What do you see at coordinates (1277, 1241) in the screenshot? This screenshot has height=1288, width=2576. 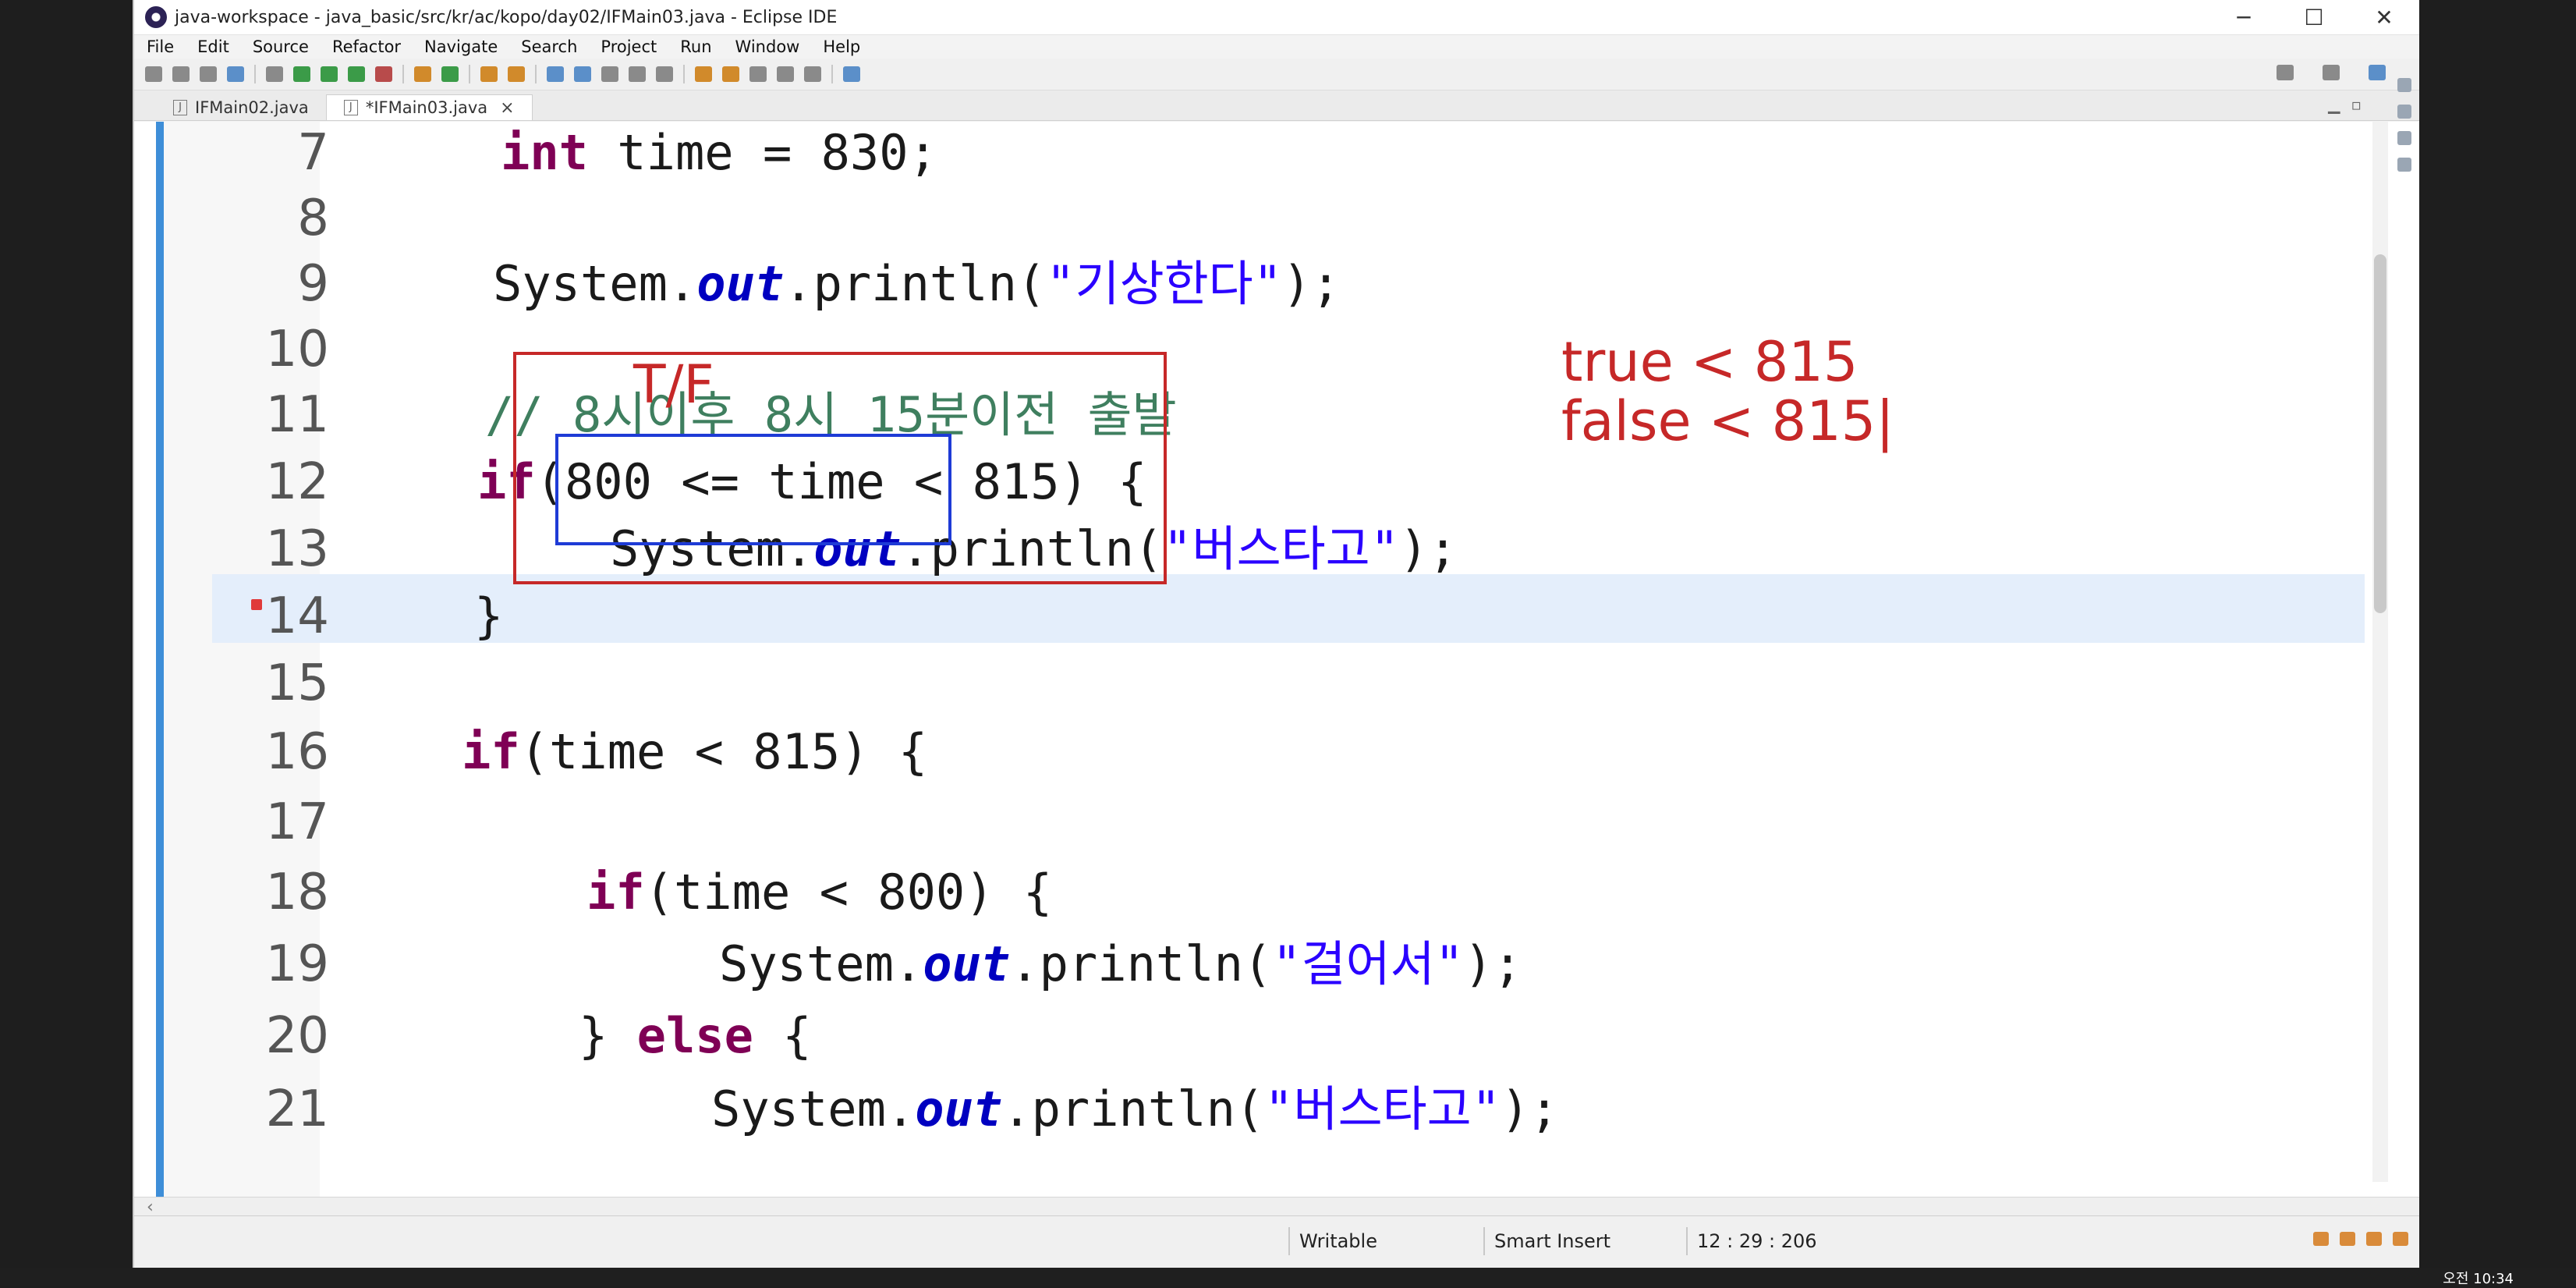 I see `status-bar: Writable Smart Insert 12 : 29 : 206` at bounding box center [1277, 1241].